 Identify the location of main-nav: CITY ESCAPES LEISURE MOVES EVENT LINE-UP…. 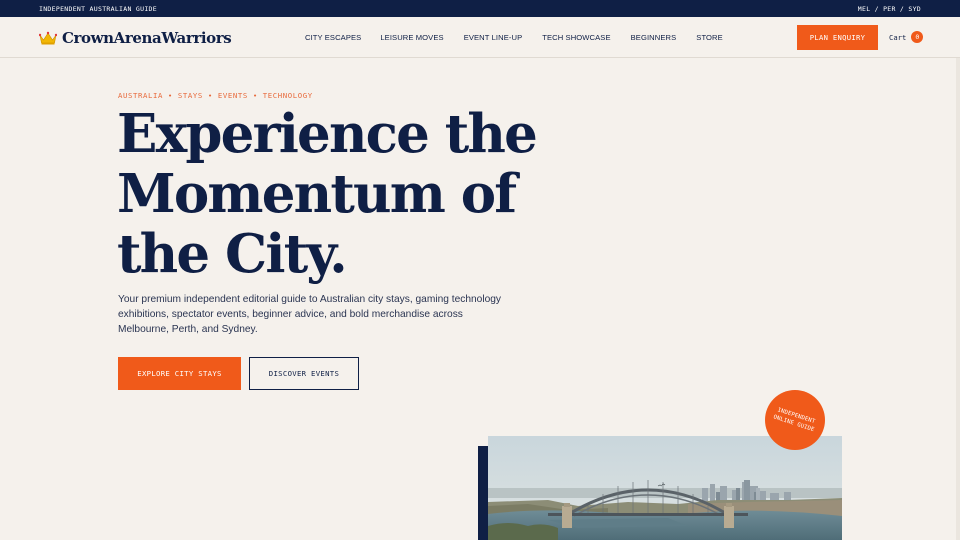
(524, 37).